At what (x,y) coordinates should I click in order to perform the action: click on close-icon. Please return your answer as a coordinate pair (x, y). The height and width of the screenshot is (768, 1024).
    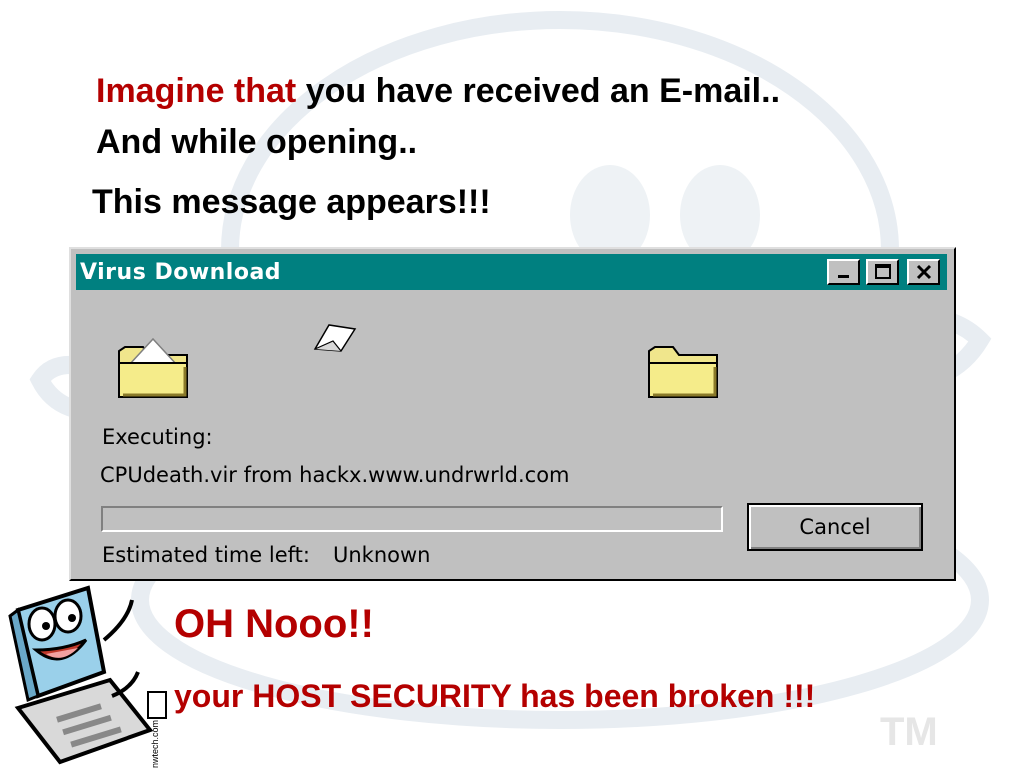
    Looking at the image, I should click on (923, 272).